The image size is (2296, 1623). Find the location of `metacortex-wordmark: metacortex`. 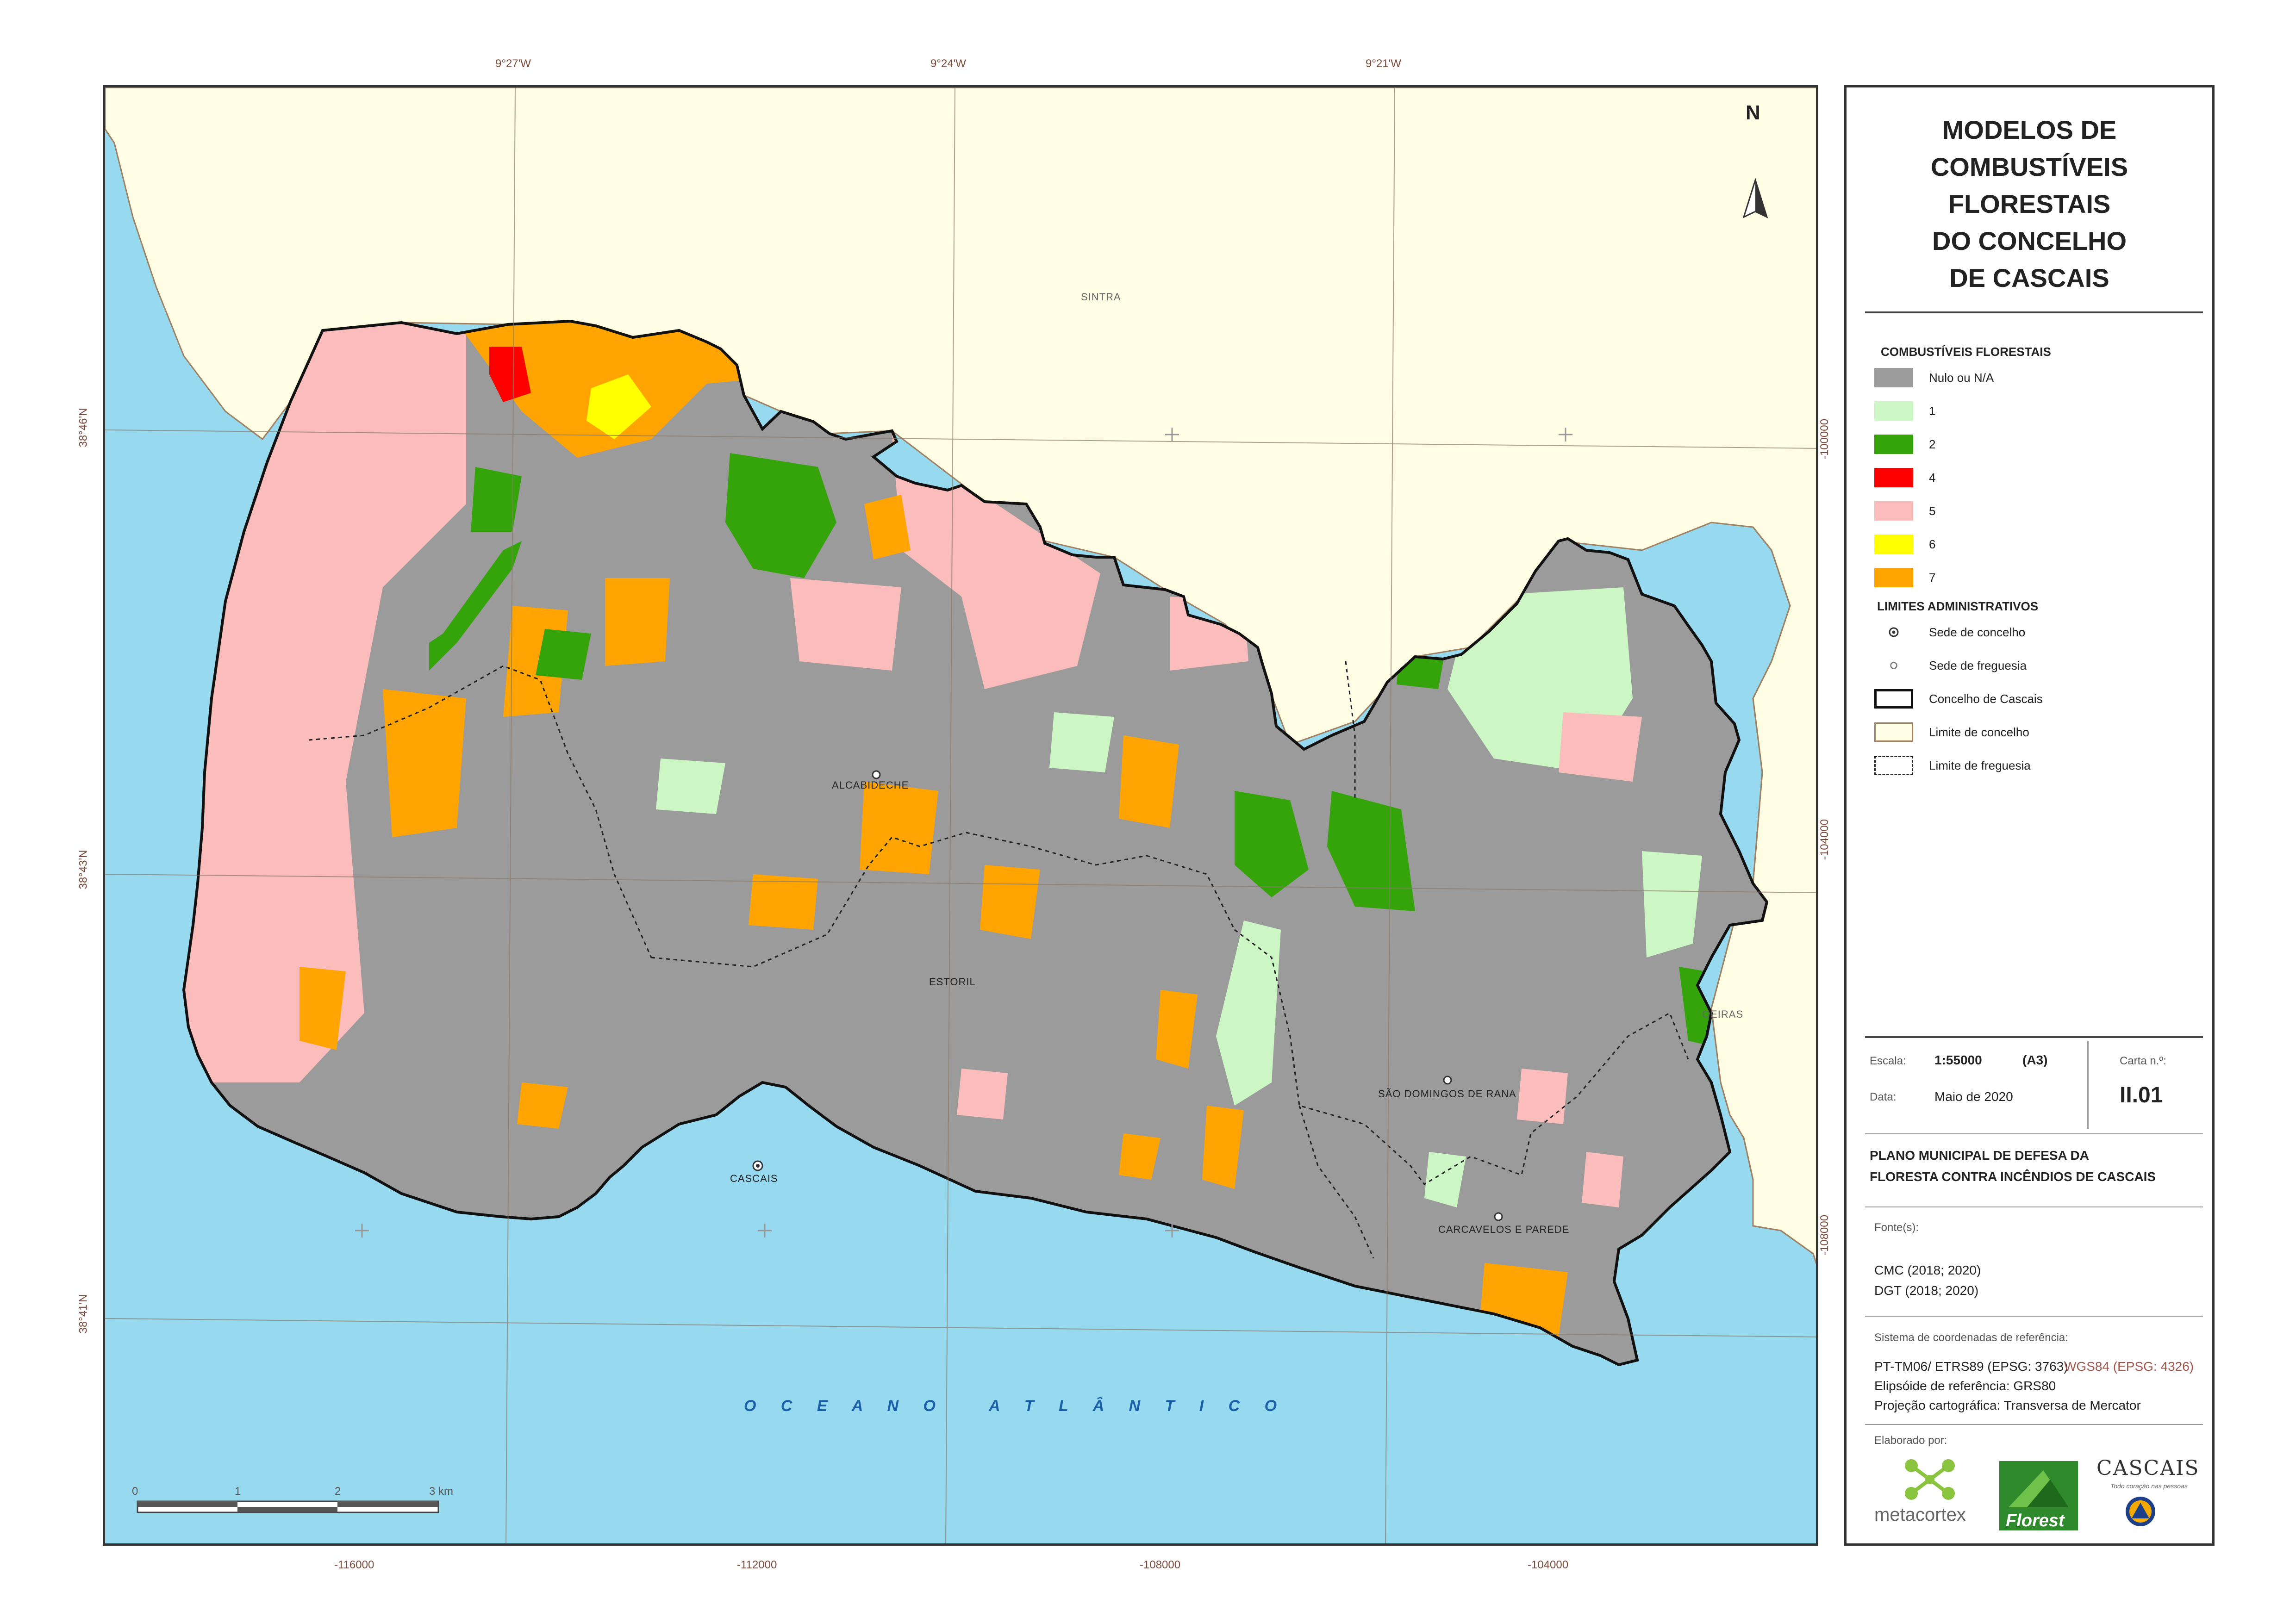

metacortex-wordmark: metacortex is located at coordinates (1920, 1515).